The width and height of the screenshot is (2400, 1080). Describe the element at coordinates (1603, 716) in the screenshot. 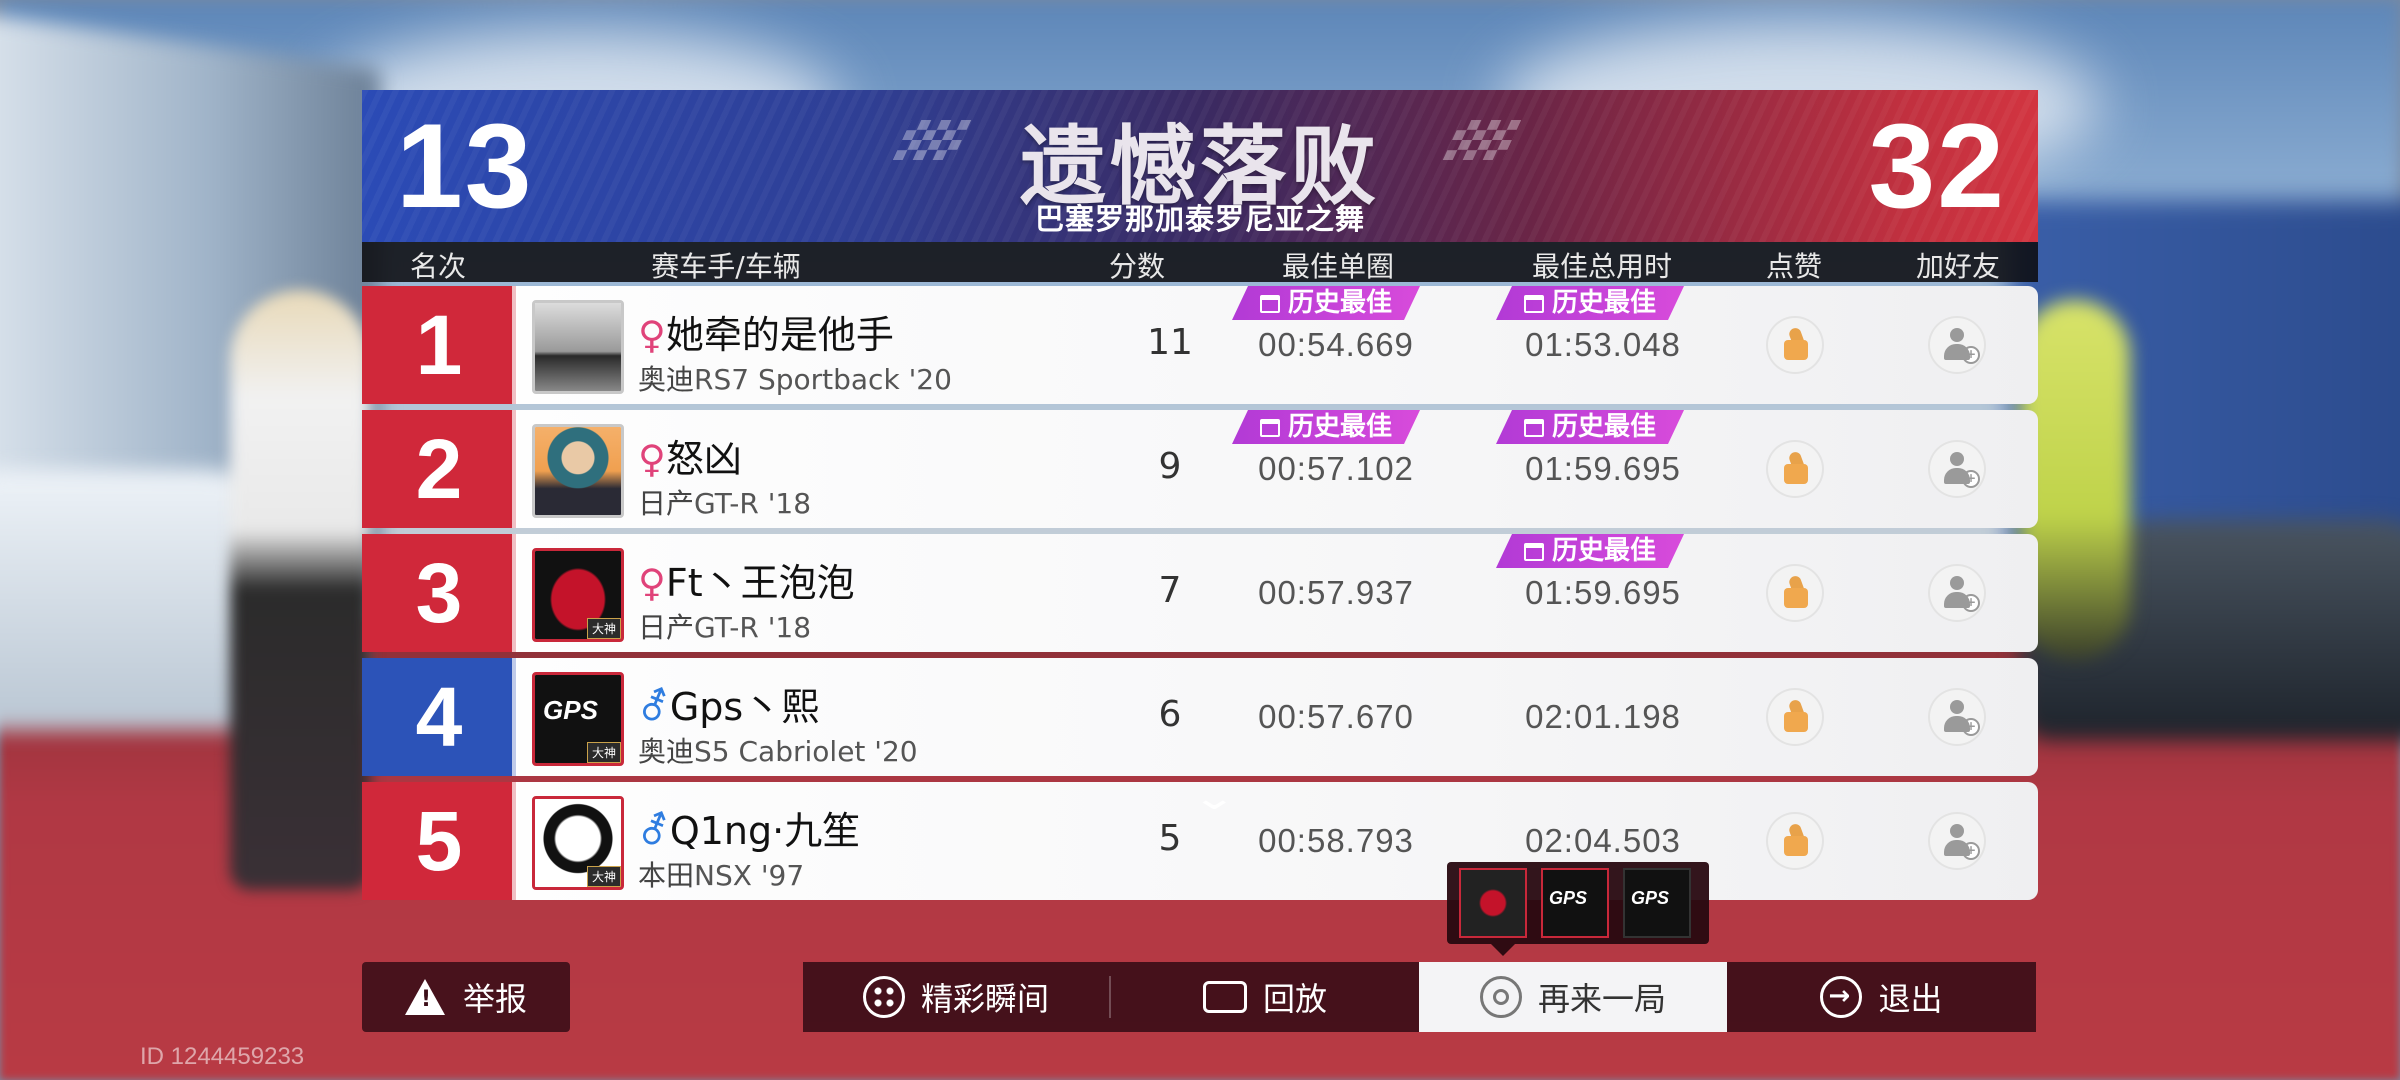

I see `best-total: 02:01.198` at that location.